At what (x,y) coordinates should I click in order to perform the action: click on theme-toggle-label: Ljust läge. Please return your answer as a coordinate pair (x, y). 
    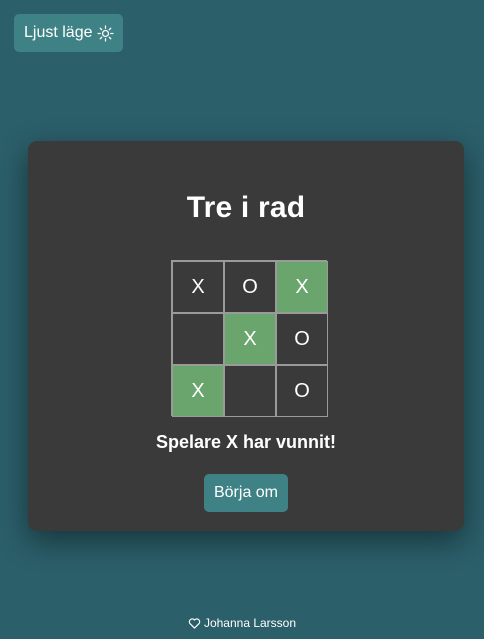
    Looking at the image, I should click on (58, 32).